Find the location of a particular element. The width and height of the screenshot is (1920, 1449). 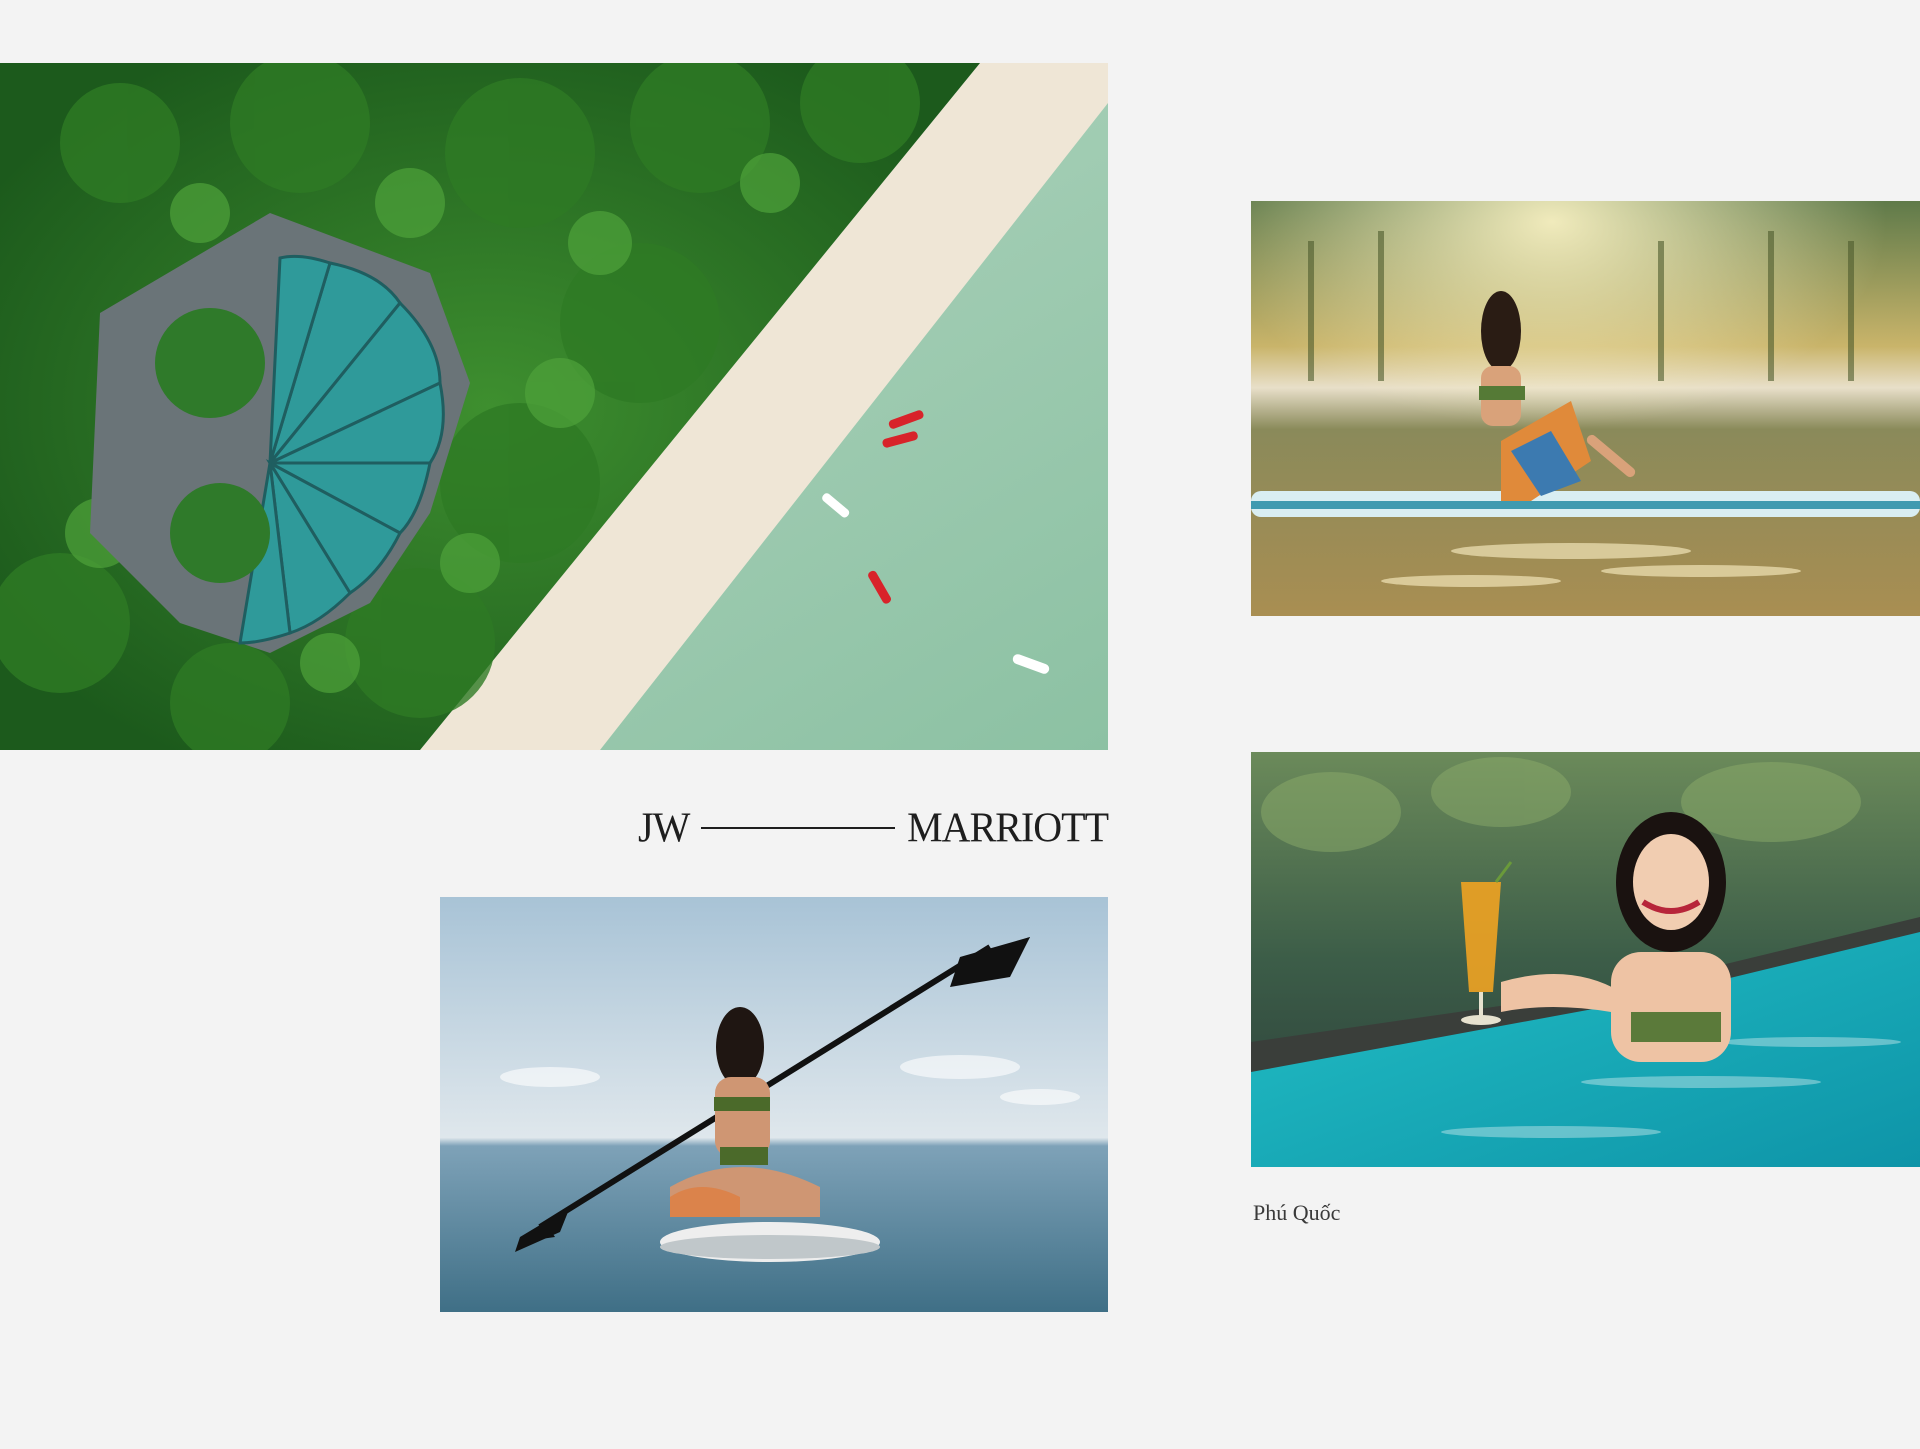

brand-left-word: JW is located at coordinates (664, 827).